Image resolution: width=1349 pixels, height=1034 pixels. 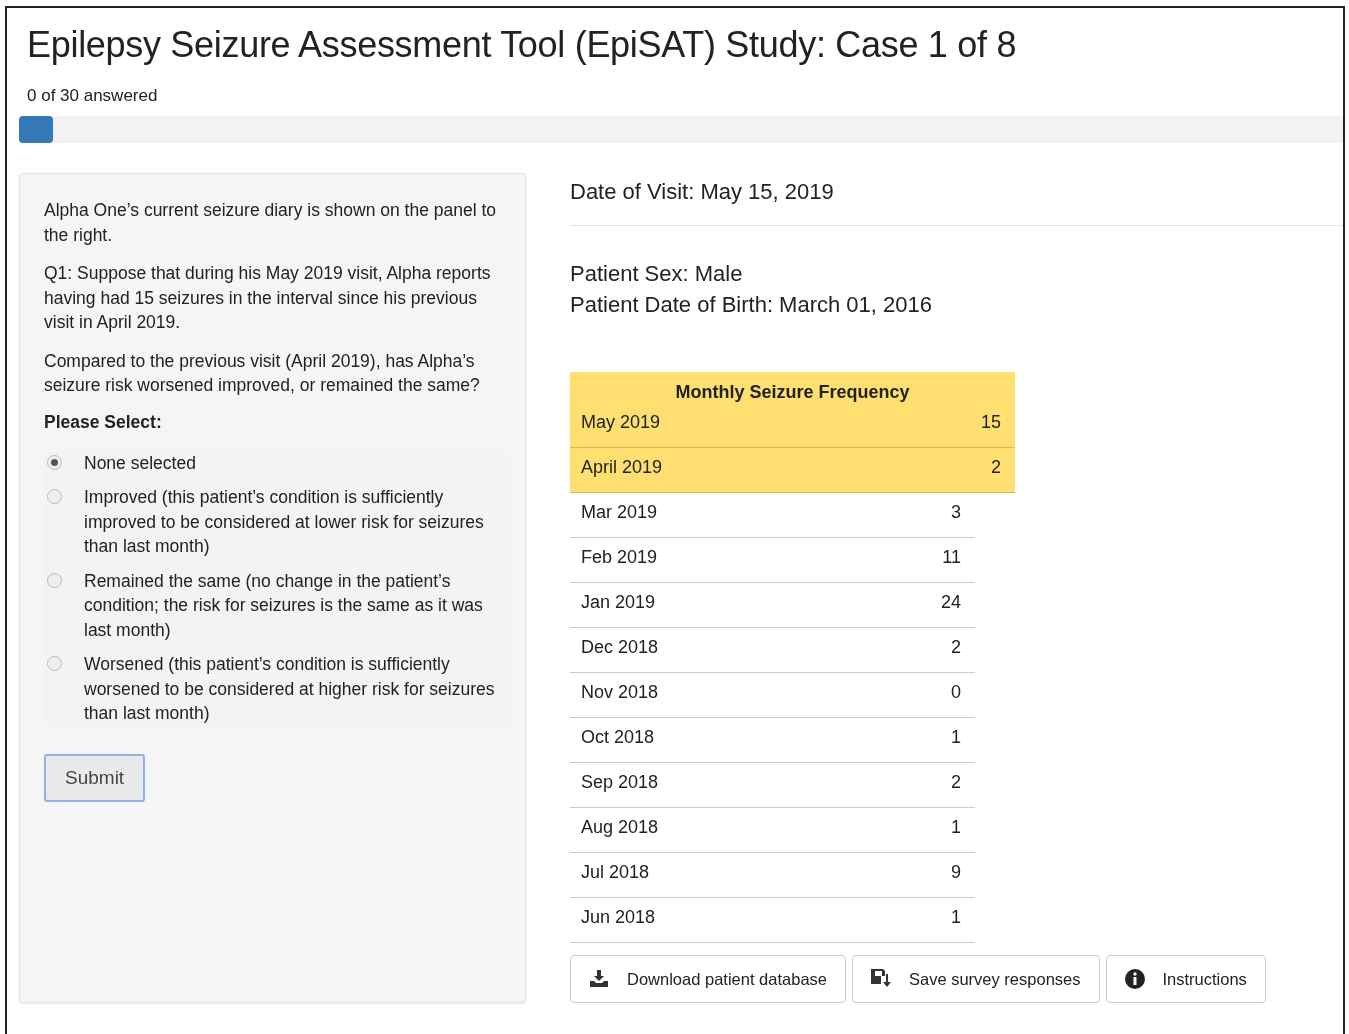 I want to click on count-cell-text: 15, so click(x=990, y=423).